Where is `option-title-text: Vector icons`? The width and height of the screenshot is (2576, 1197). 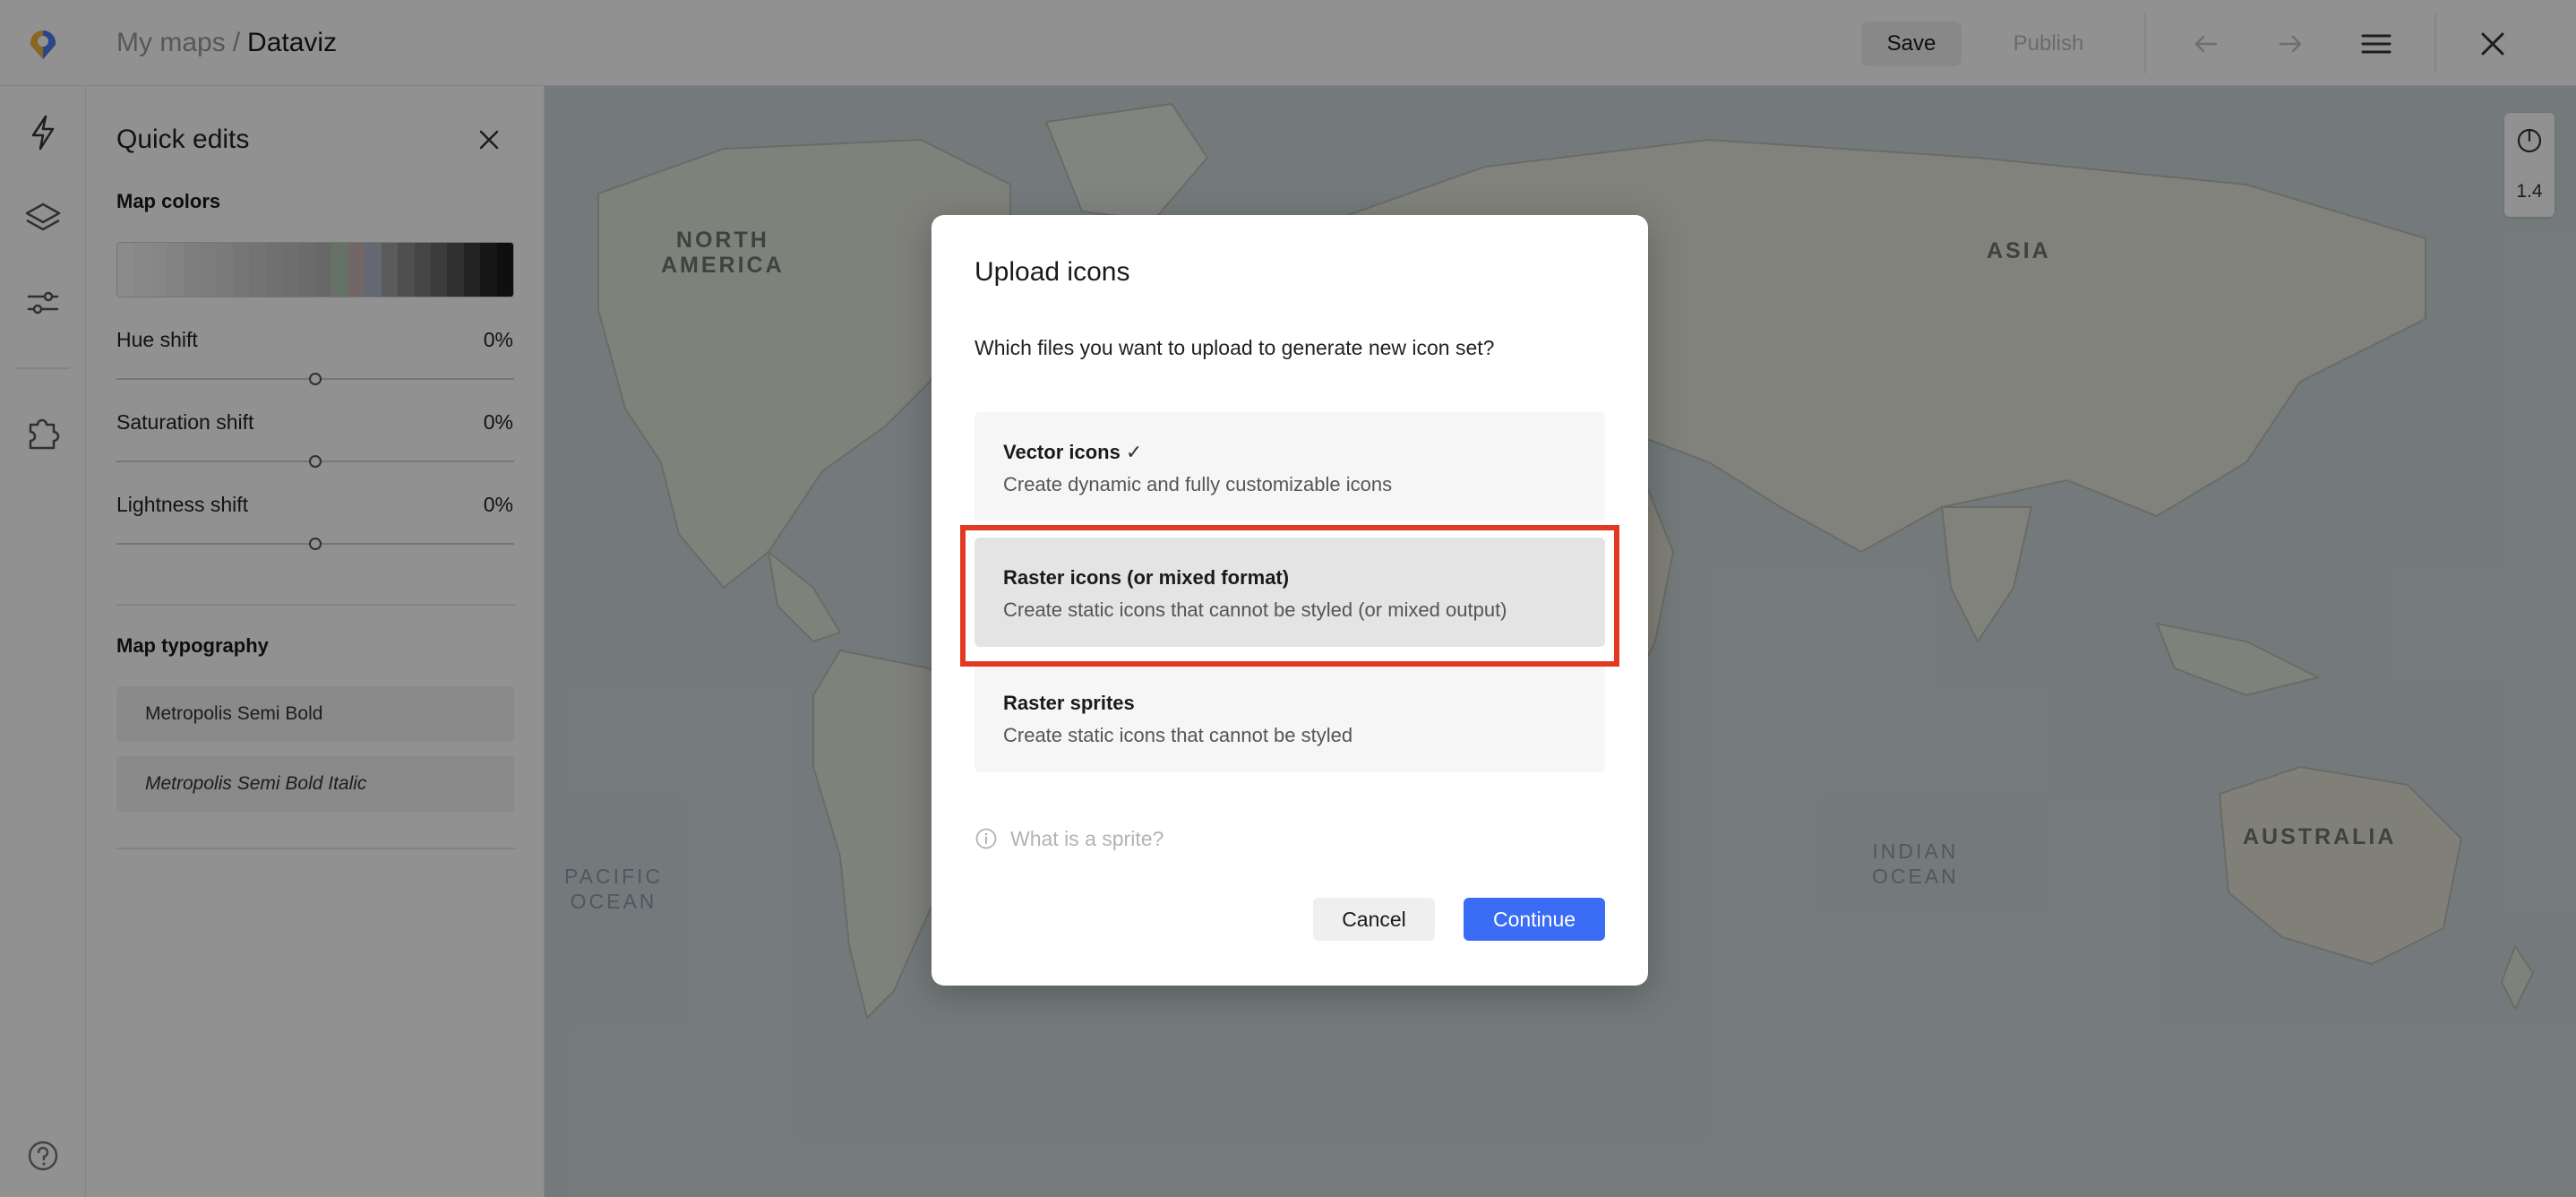
option-title-text: Vector icons is located at coordinates (1062, 452).